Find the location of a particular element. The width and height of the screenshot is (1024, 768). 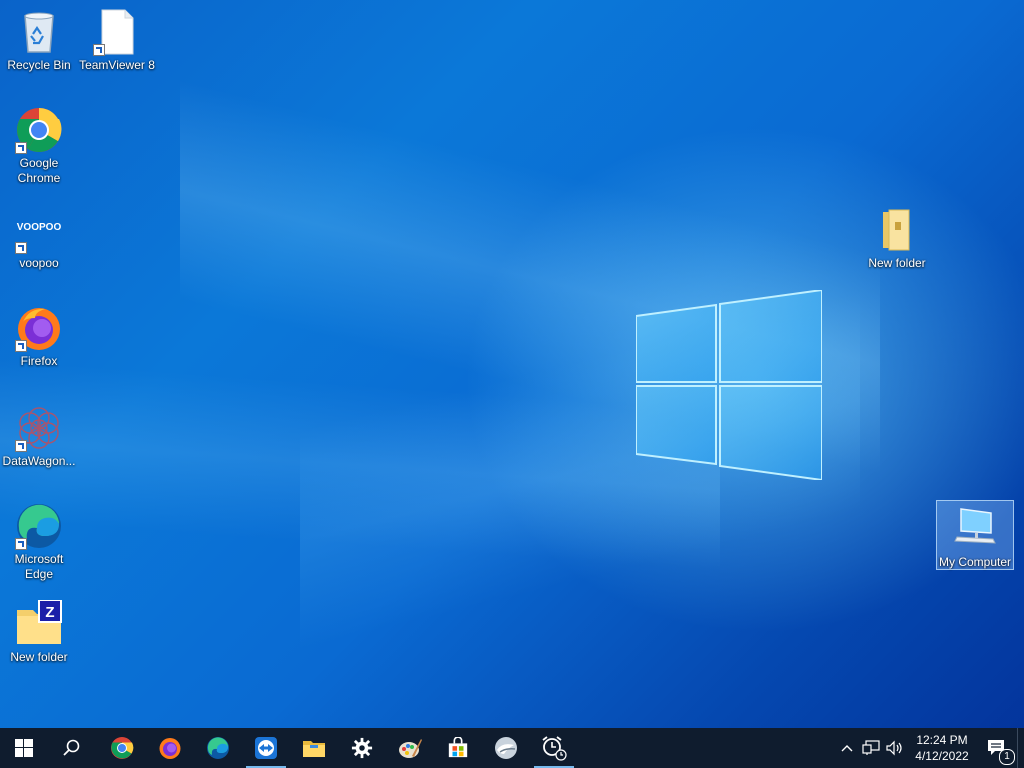

paint-icon is located at coordinates (410, 748).